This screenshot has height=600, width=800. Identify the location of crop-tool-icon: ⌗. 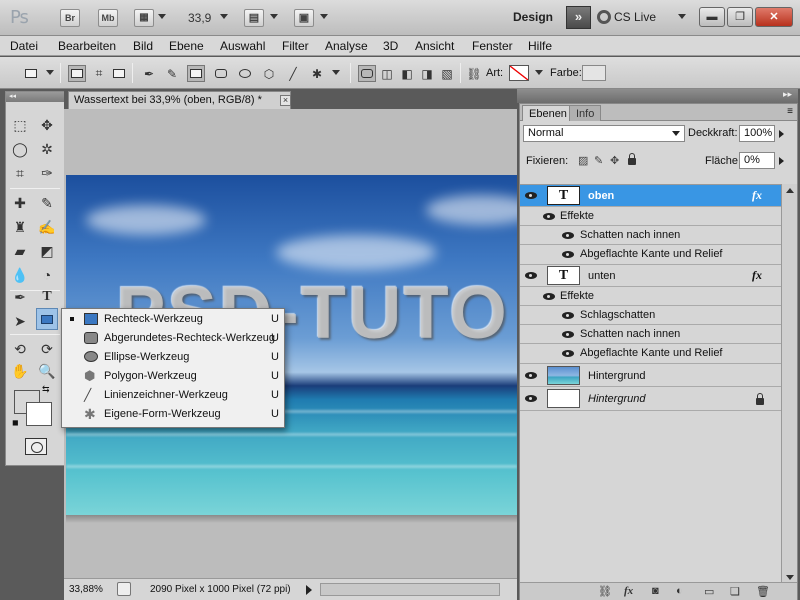
(20, 173).